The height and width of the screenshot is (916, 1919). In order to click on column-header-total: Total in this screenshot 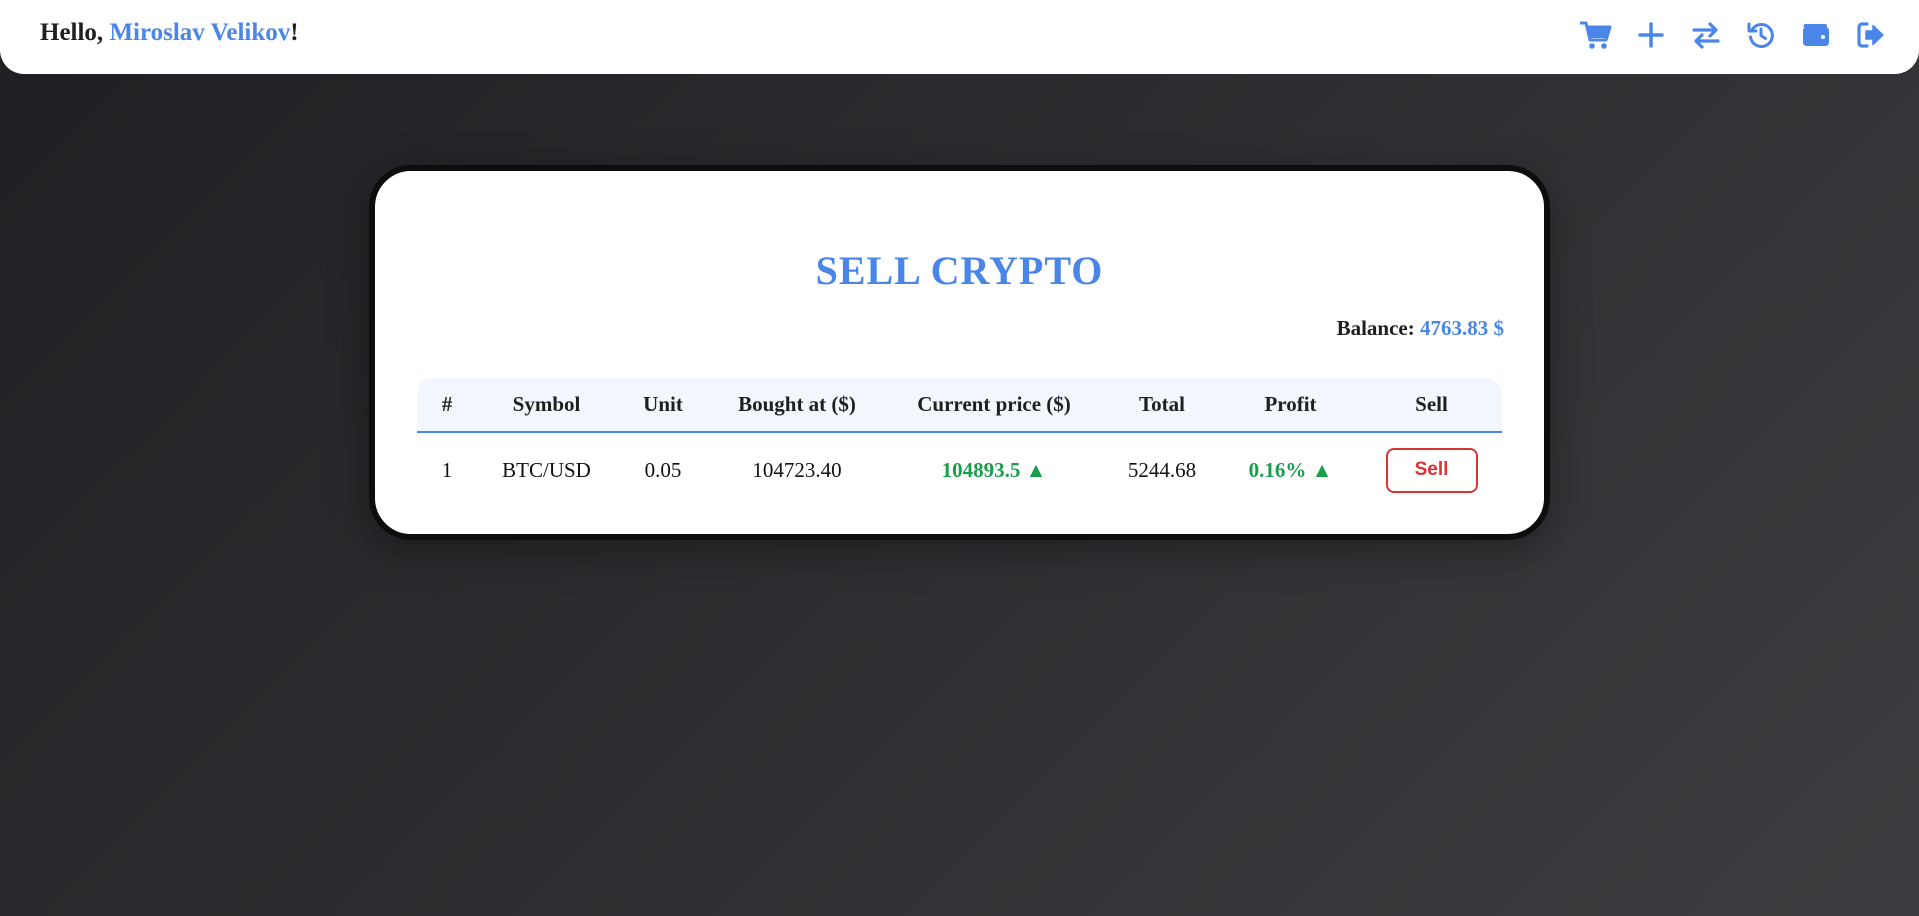, I will do `click(1162, 405)`.